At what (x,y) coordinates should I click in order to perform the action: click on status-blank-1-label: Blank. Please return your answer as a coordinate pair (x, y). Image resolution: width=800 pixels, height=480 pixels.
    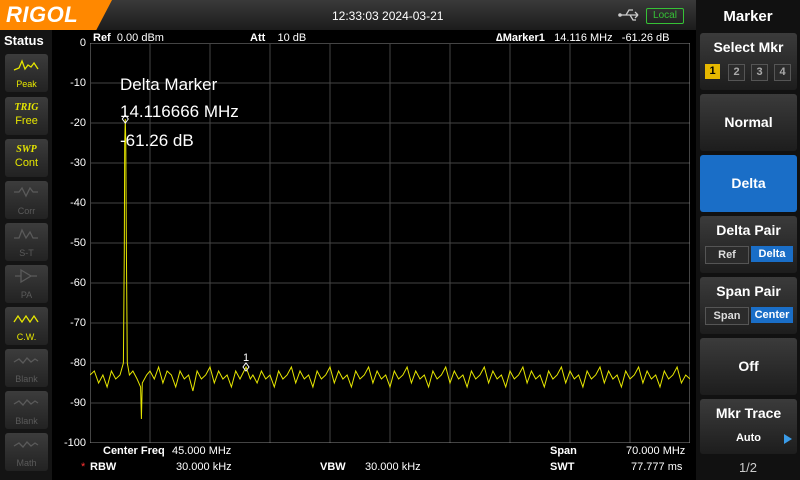
    Looking at the image, I should click on (26, 379).